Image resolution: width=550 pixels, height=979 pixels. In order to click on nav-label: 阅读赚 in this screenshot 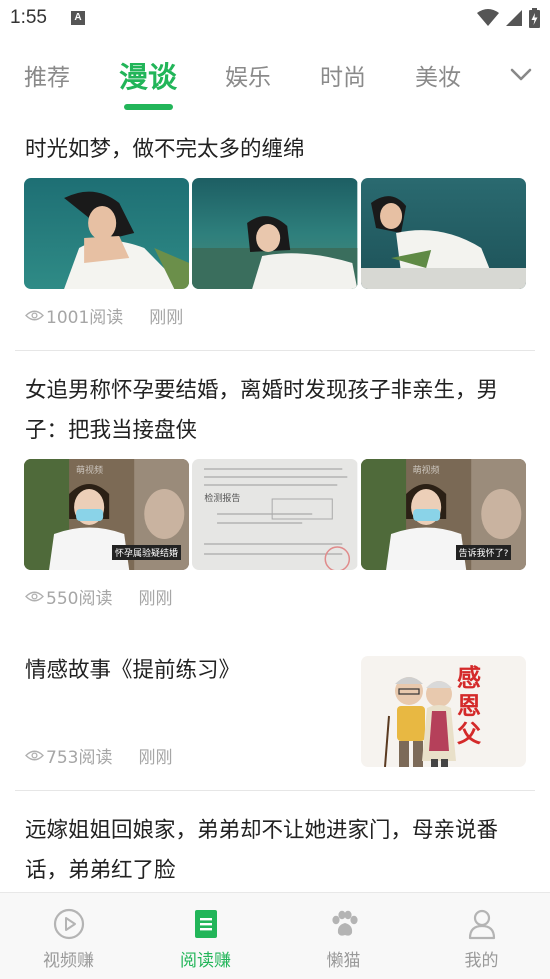, I will do `click(205, 961)`.